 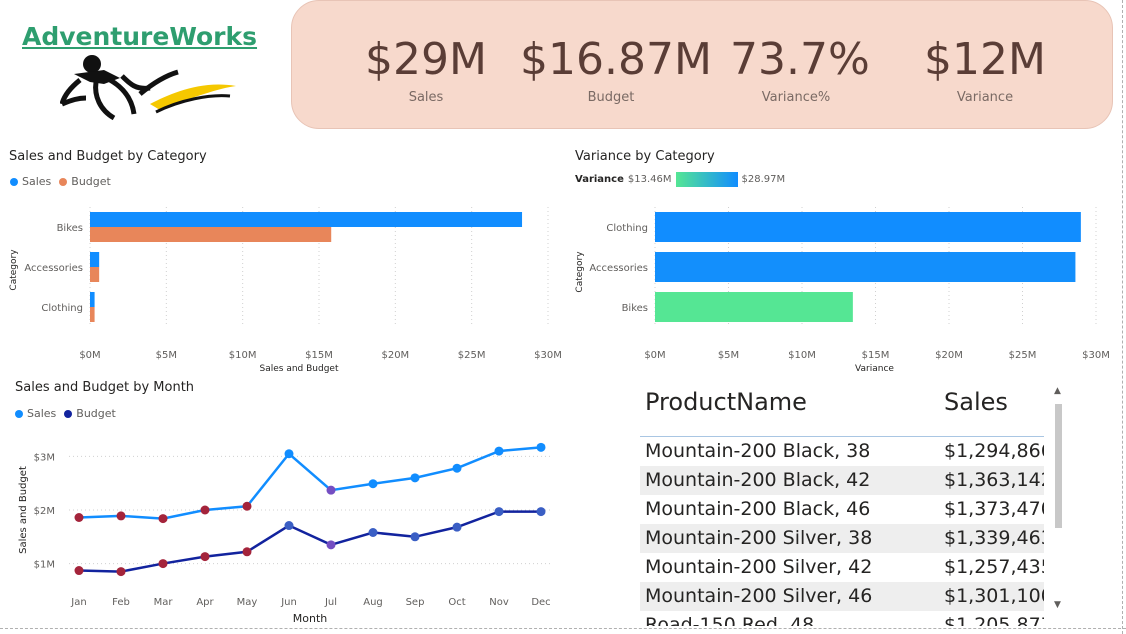 I want to click on kpi-variance: $12M Variance, so click(x=985, y=70).